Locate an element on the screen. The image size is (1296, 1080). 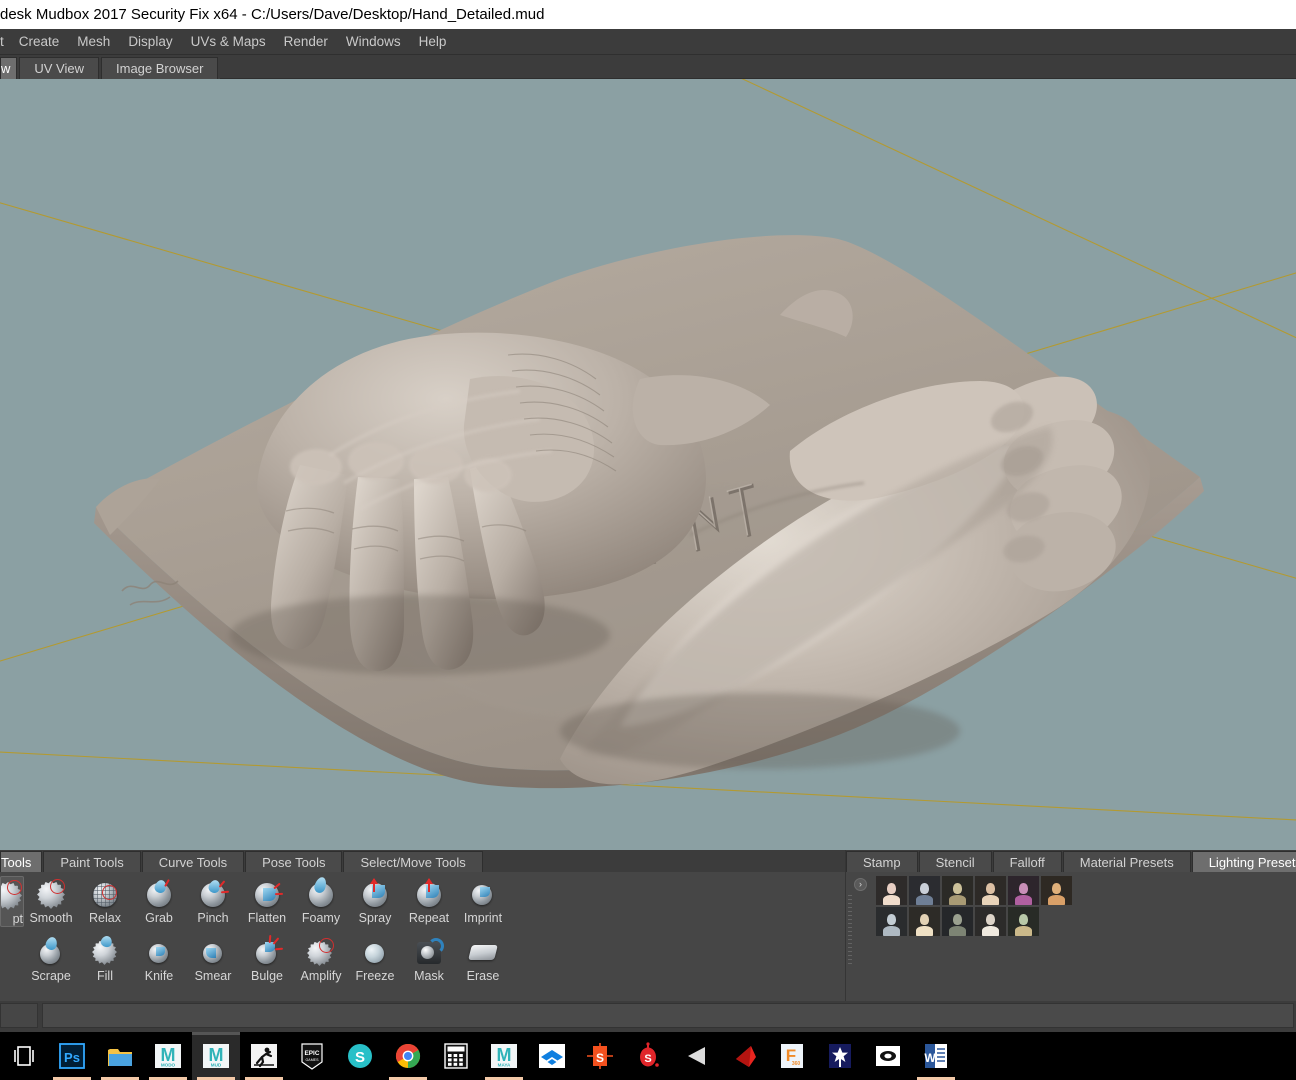
epic-games-icon: EPIC GAMES is located at coordinates (312, 1056).